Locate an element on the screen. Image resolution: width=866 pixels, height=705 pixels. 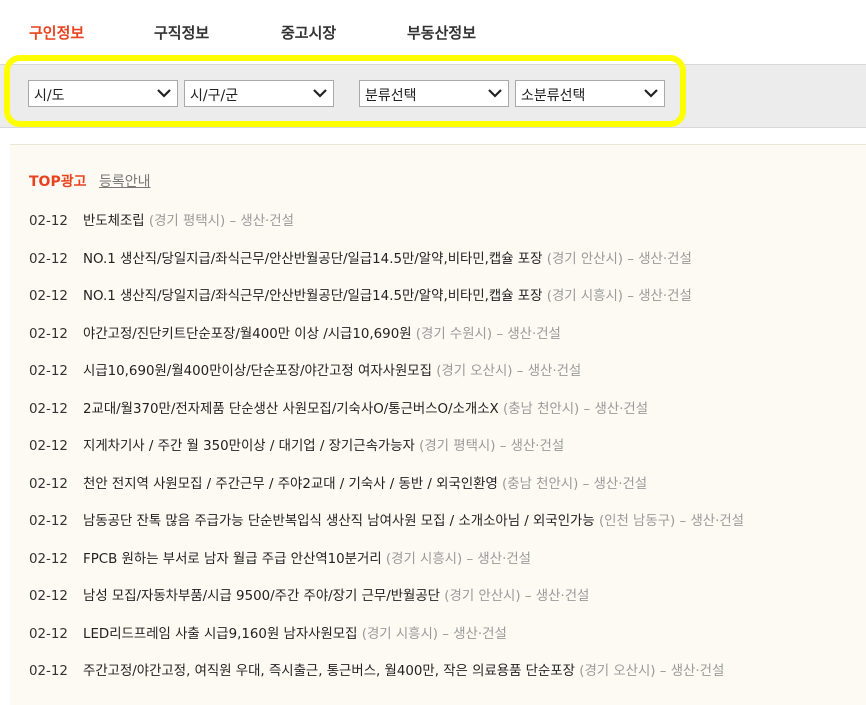
province-select-value: 시/도 is located at coordinates (49, 96).